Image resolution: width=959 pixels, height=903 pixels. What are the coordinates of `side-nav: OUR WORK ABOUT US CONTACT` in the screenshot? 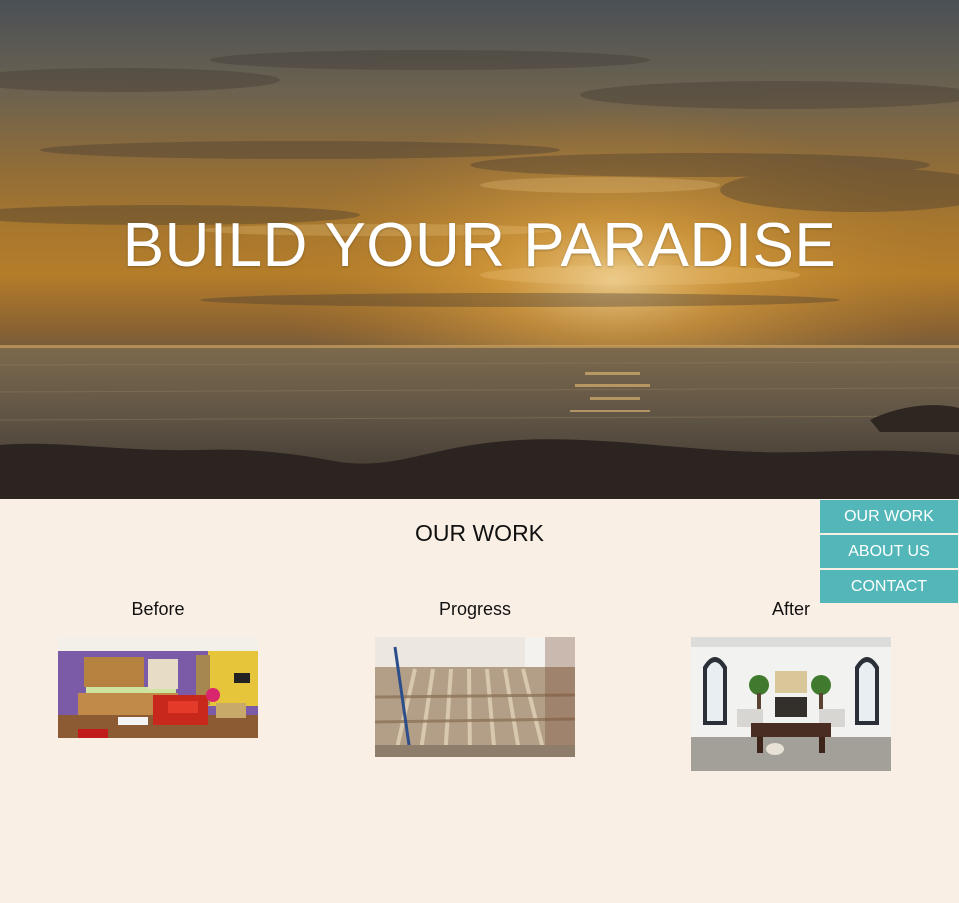 It's located at (889, 552).